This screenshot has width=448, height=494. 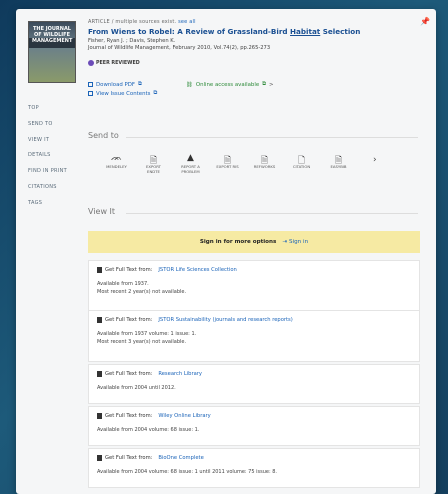 I want to click on title-post: Selection, so click(x=340, y=31).